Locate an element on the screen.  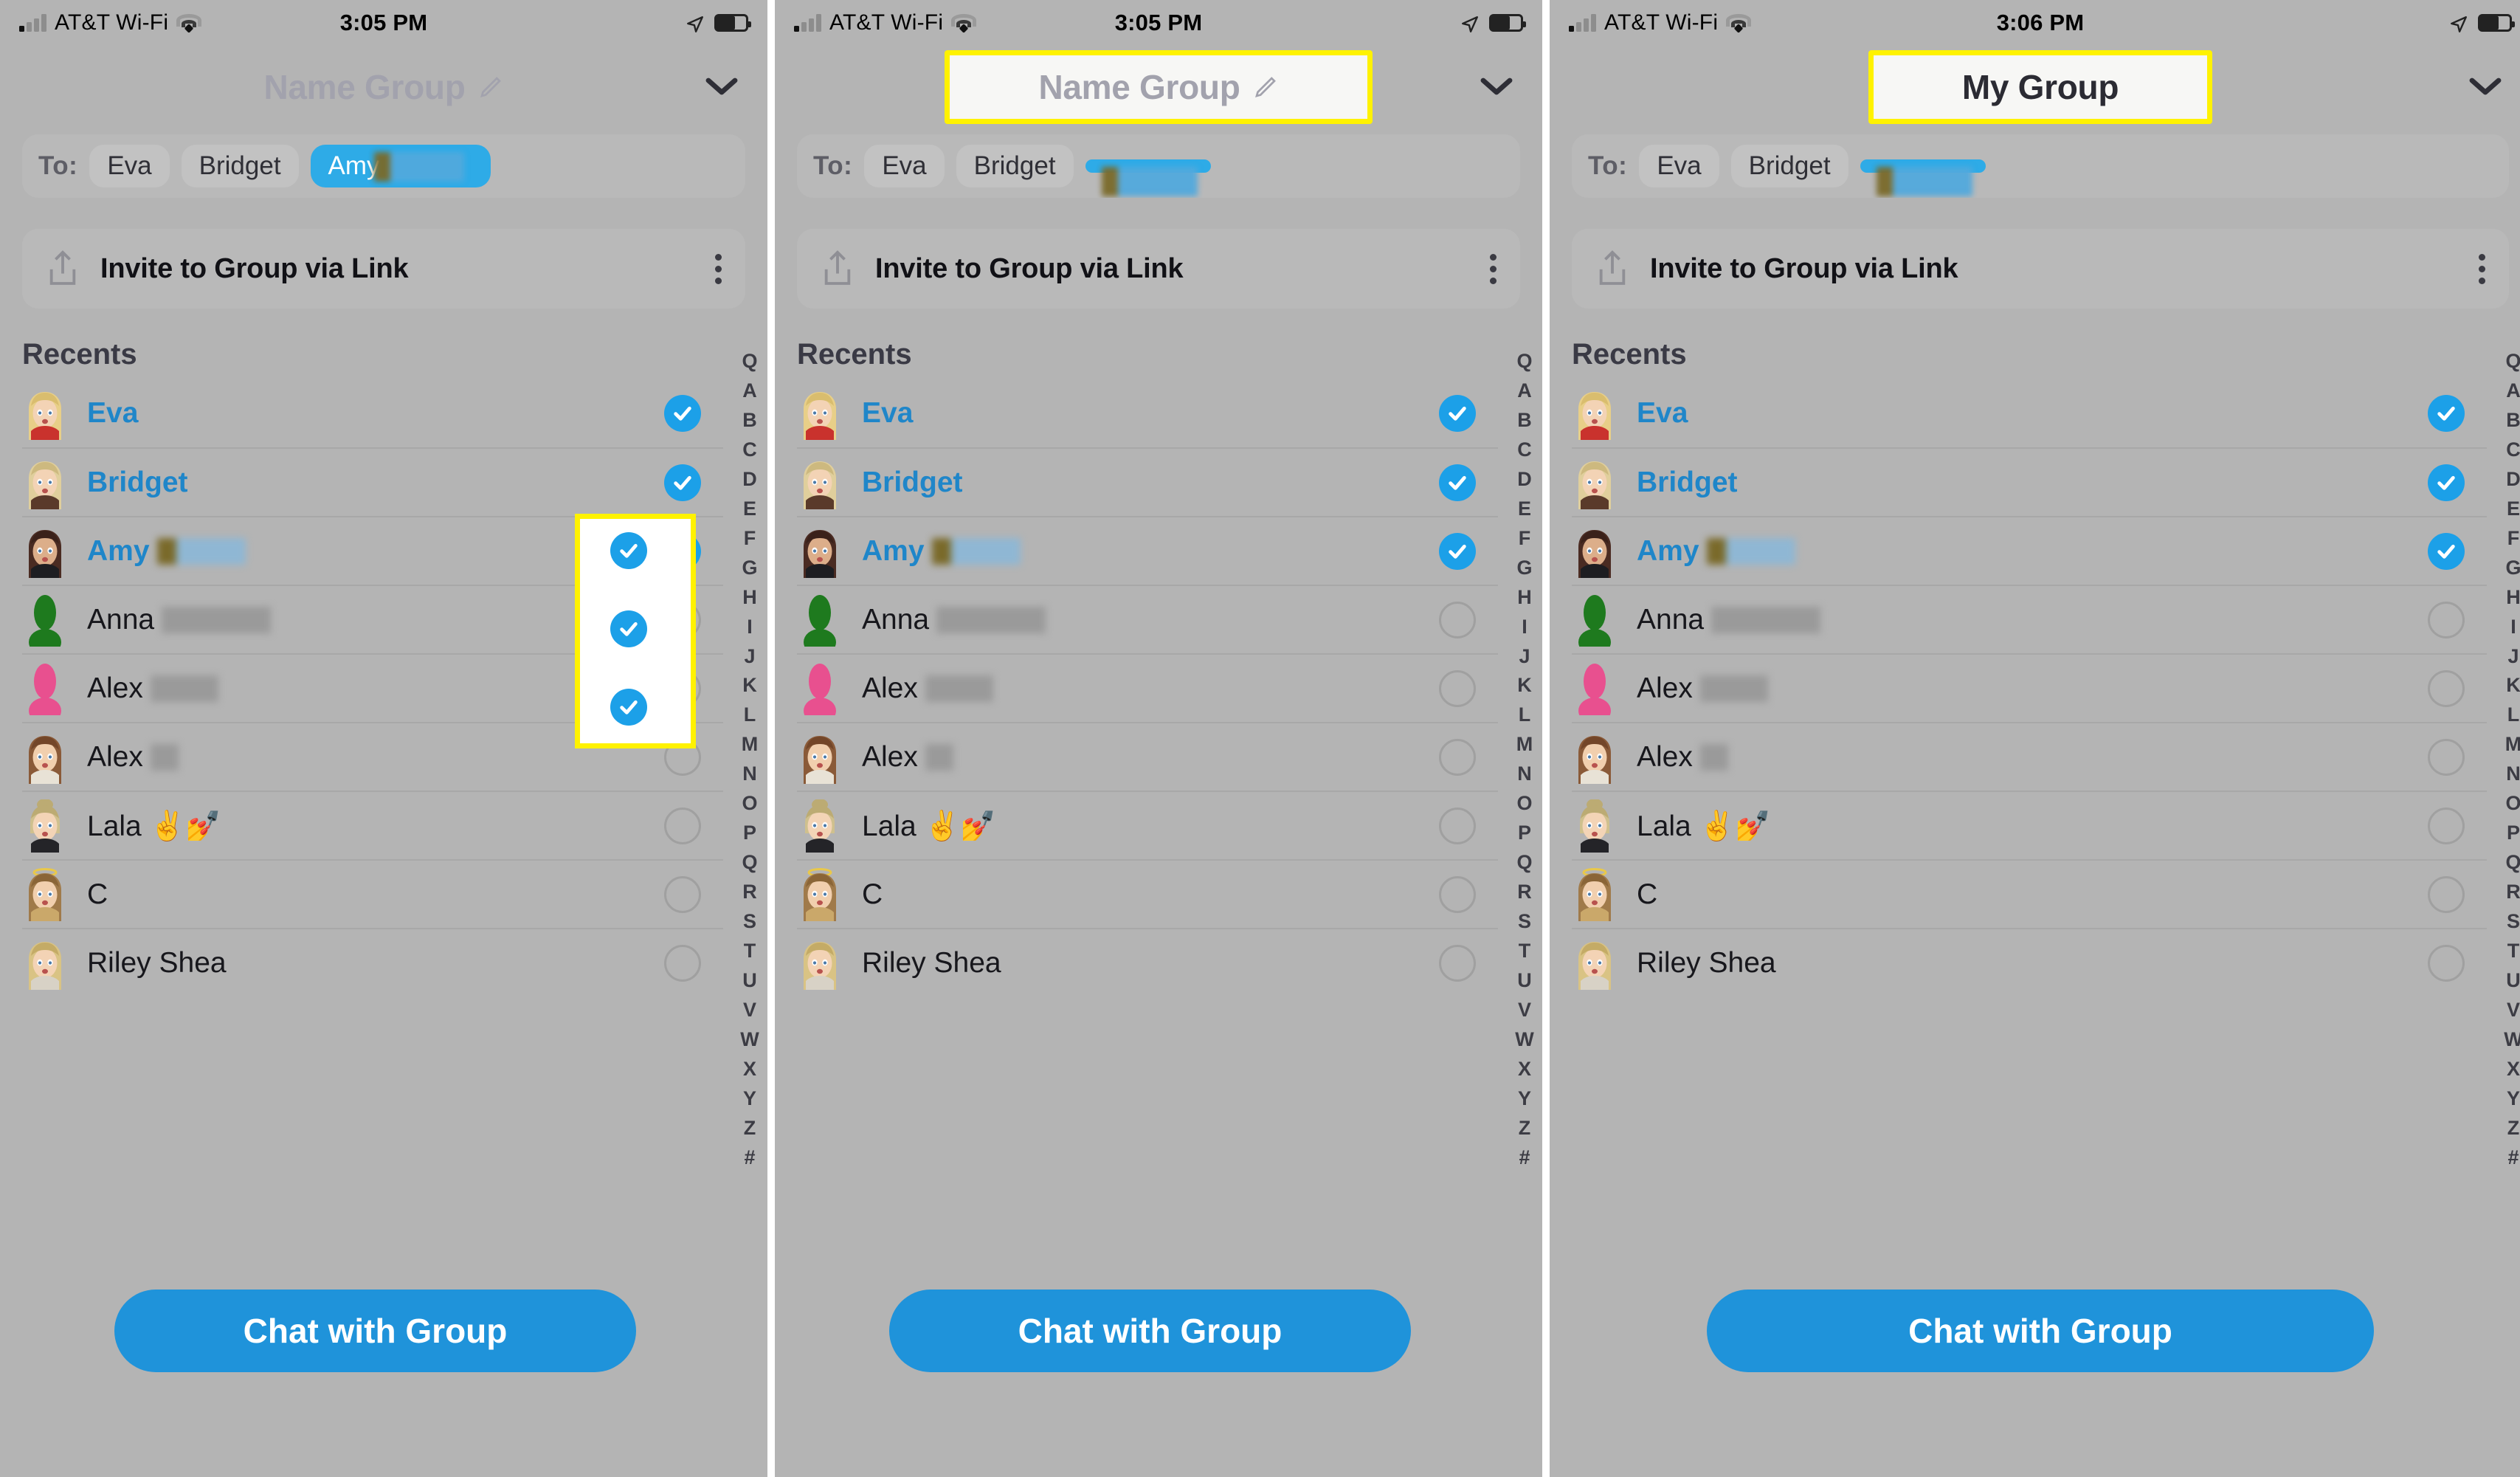
invite-to-group-button: Invite to Group via Link is located at coordinates (2041, 269).